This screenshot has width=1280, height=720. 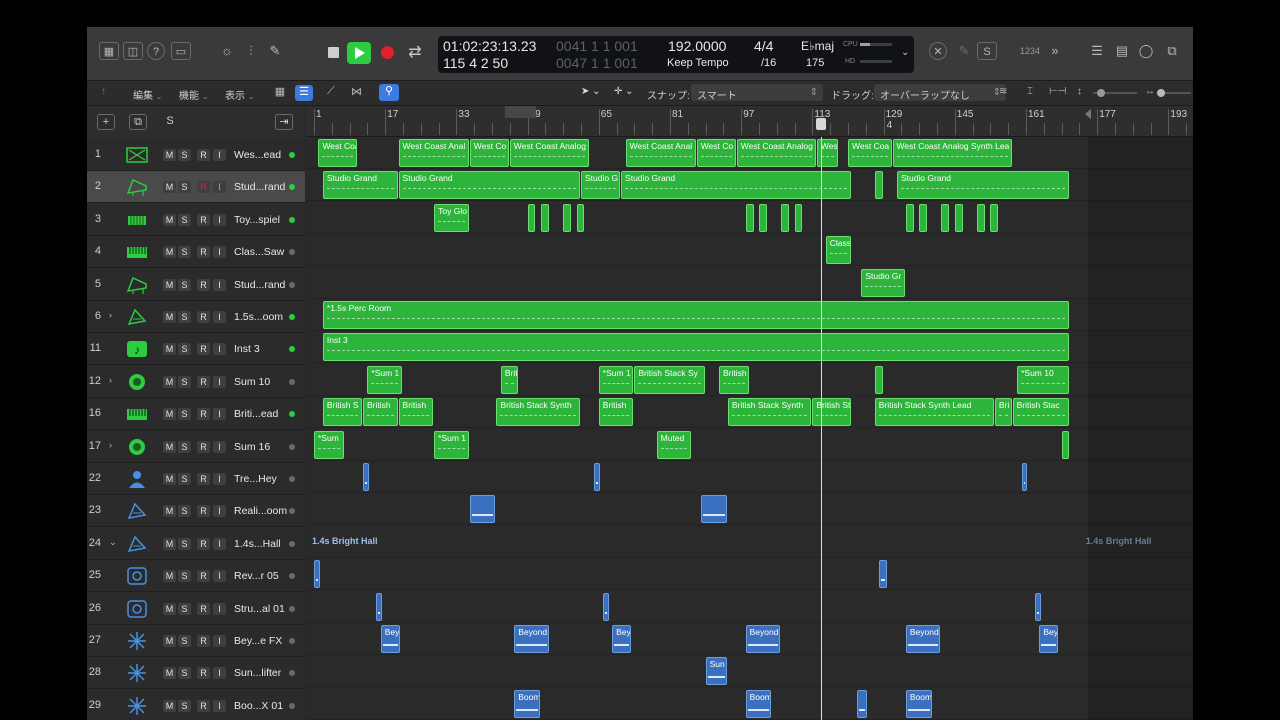 I want to click on track-header: 5 M S R I Stud...rand, so click(x=196, y=285).